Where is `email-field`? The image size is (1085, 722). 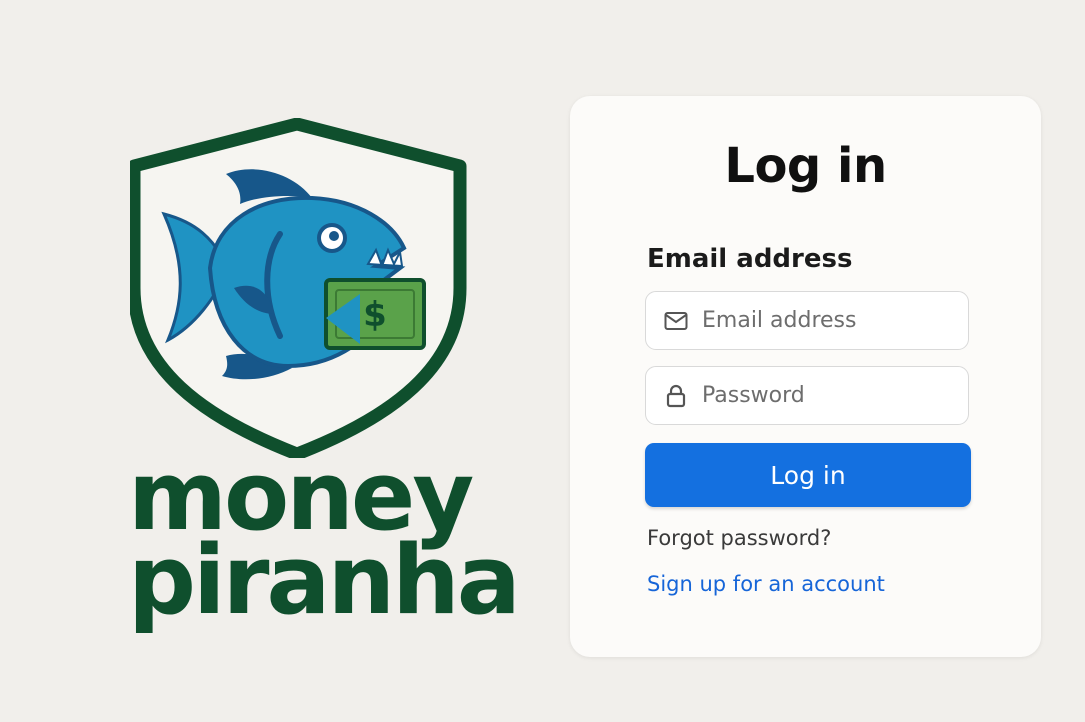 email-field is located at coordinates (807, 320).